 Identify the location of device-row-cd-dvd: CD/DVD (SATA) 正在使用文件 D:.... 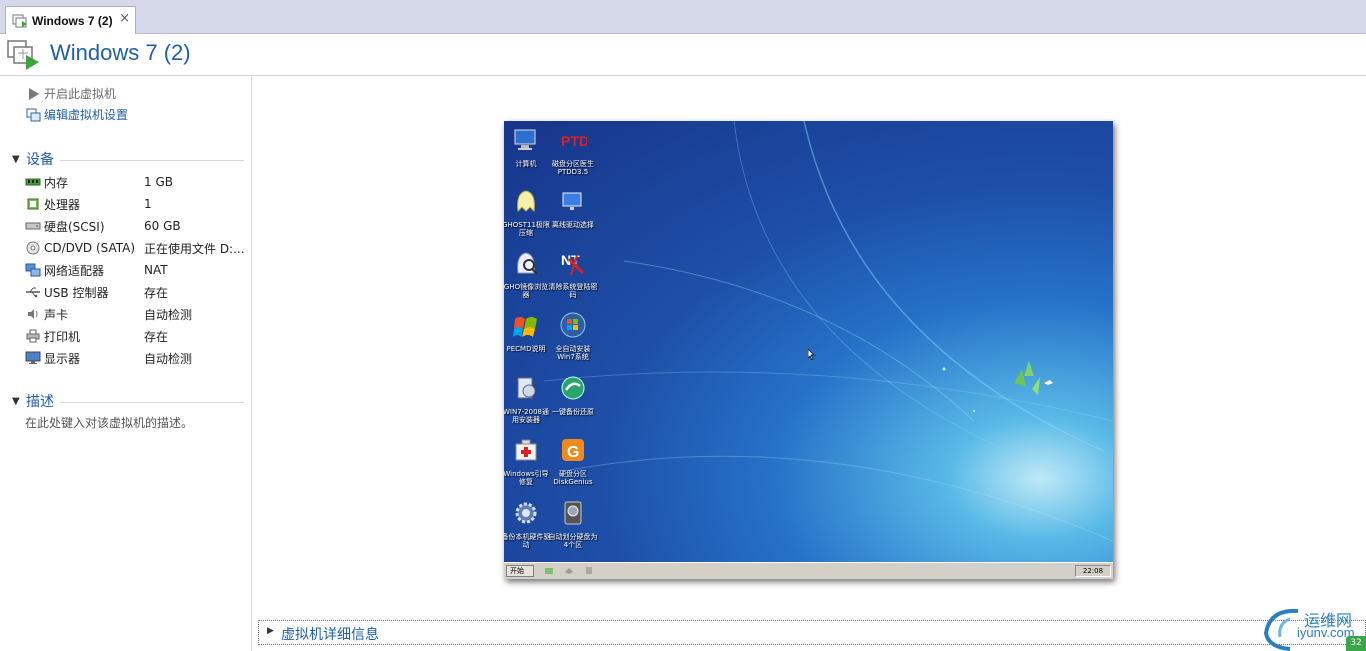
(135, 248).